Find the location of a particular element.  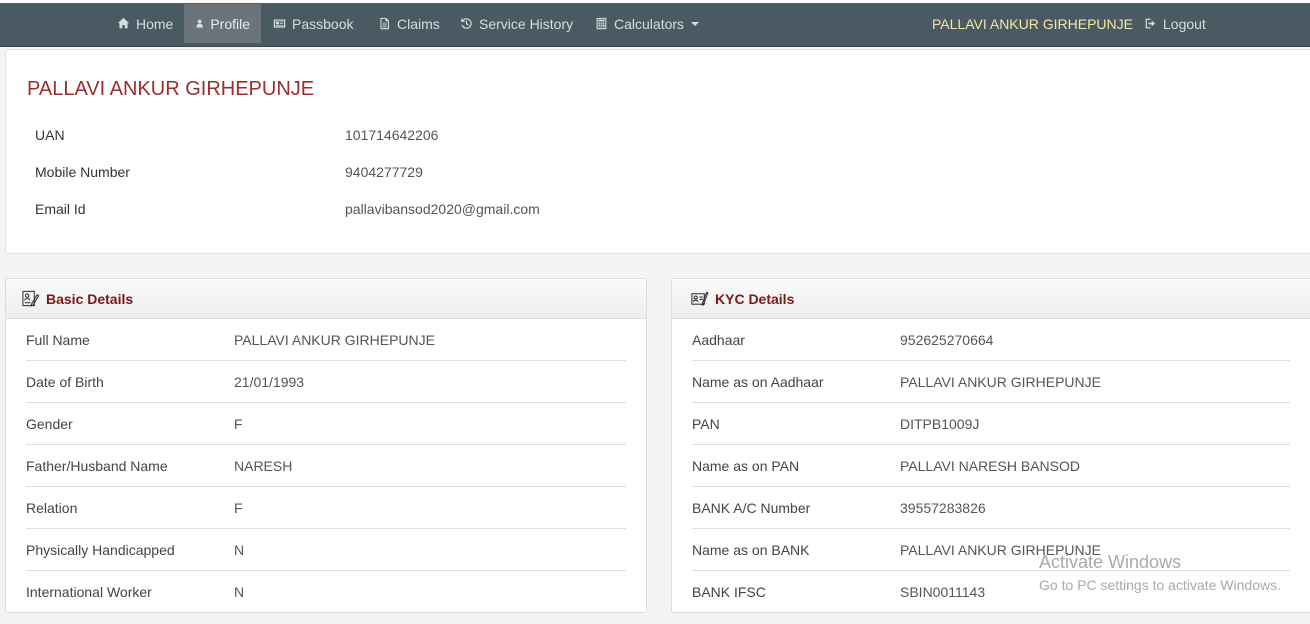

detail-label: Name as on PAN is located at coordinates (746, 465).